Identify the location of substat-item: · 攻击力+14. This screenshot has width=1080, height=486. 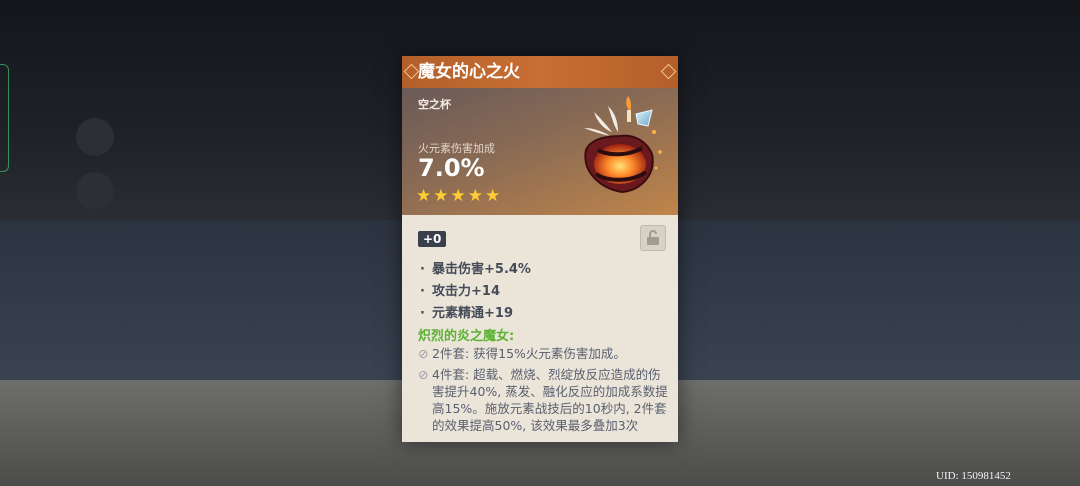
(475, 292).